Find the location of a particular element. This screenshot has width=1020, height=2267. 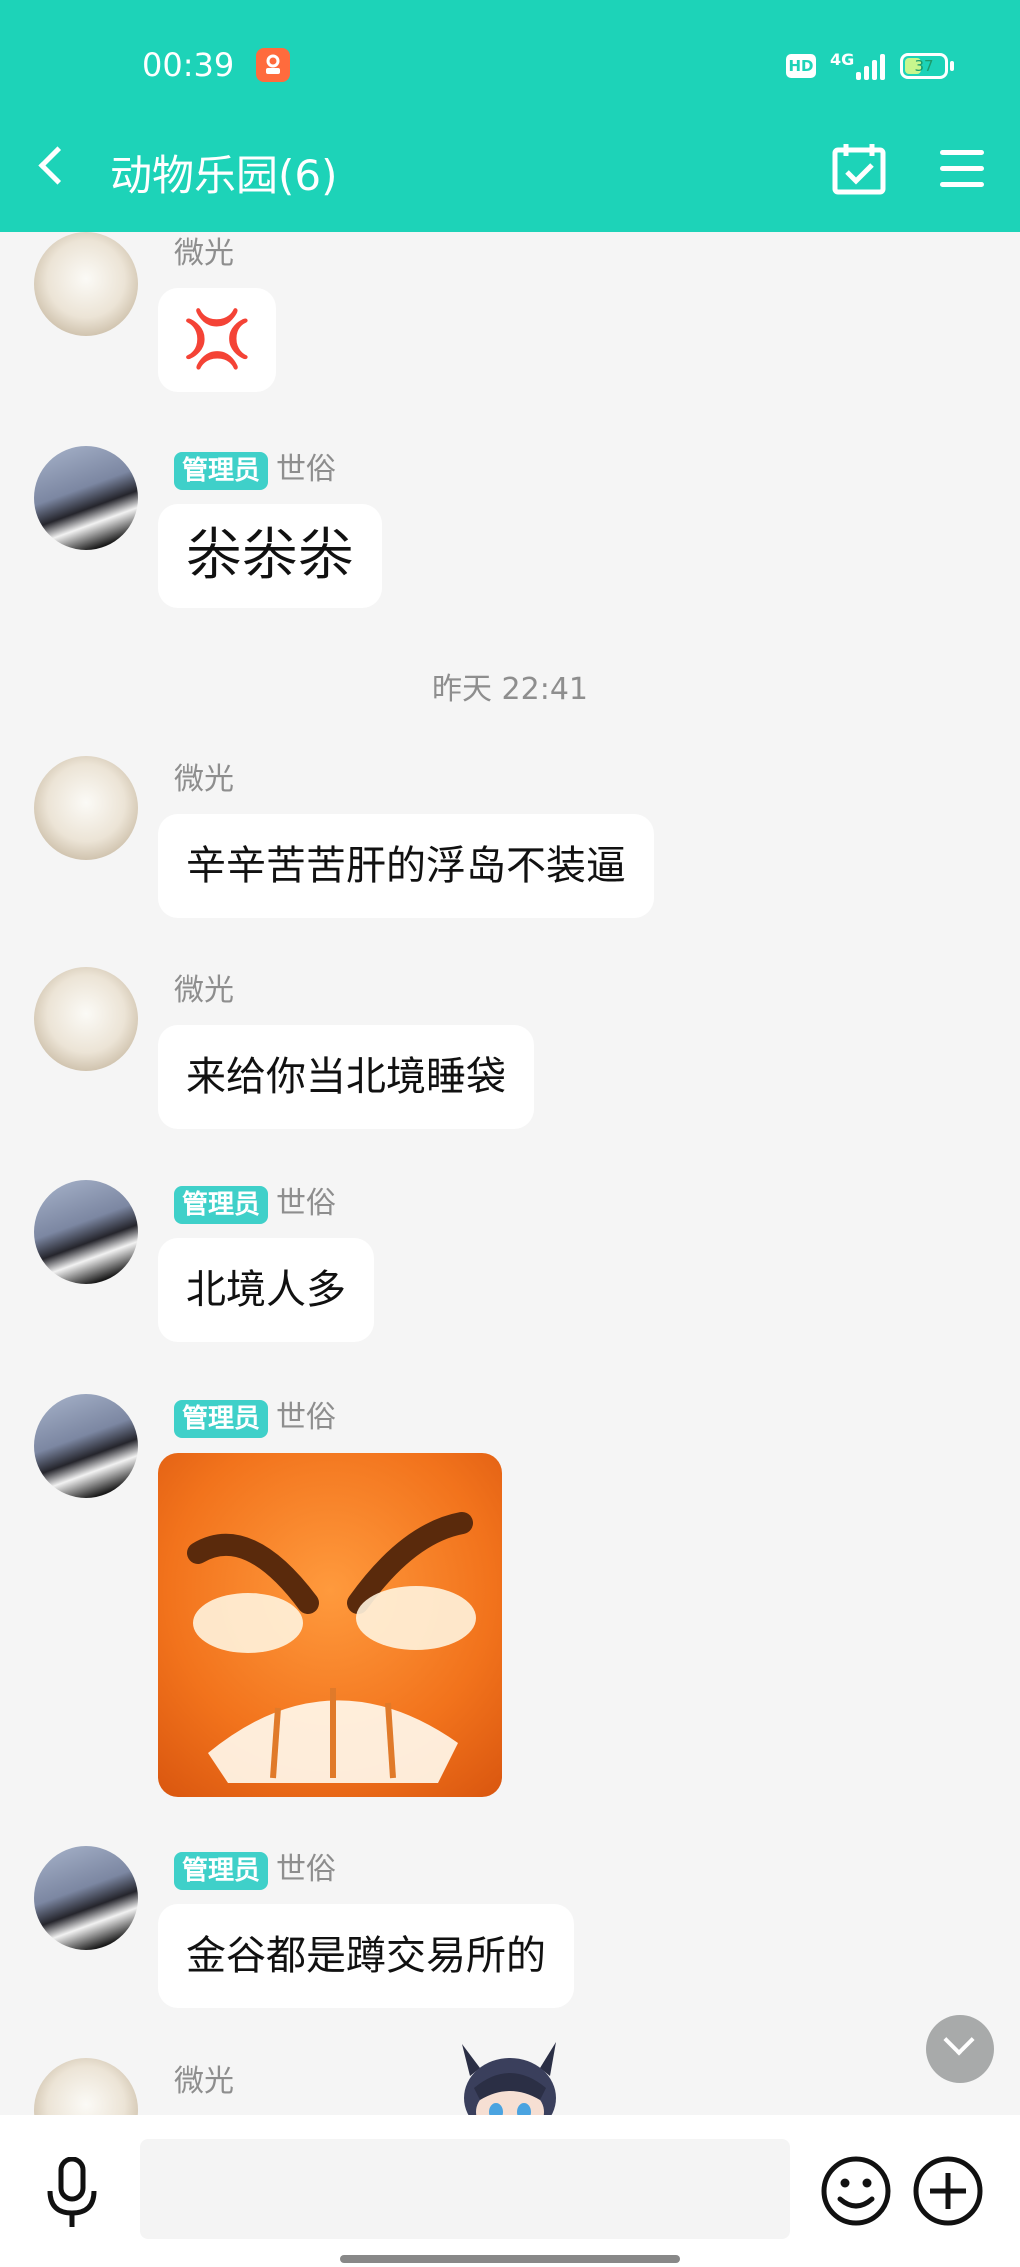

smiley-face-icon is located at coordinates (856, 2191).